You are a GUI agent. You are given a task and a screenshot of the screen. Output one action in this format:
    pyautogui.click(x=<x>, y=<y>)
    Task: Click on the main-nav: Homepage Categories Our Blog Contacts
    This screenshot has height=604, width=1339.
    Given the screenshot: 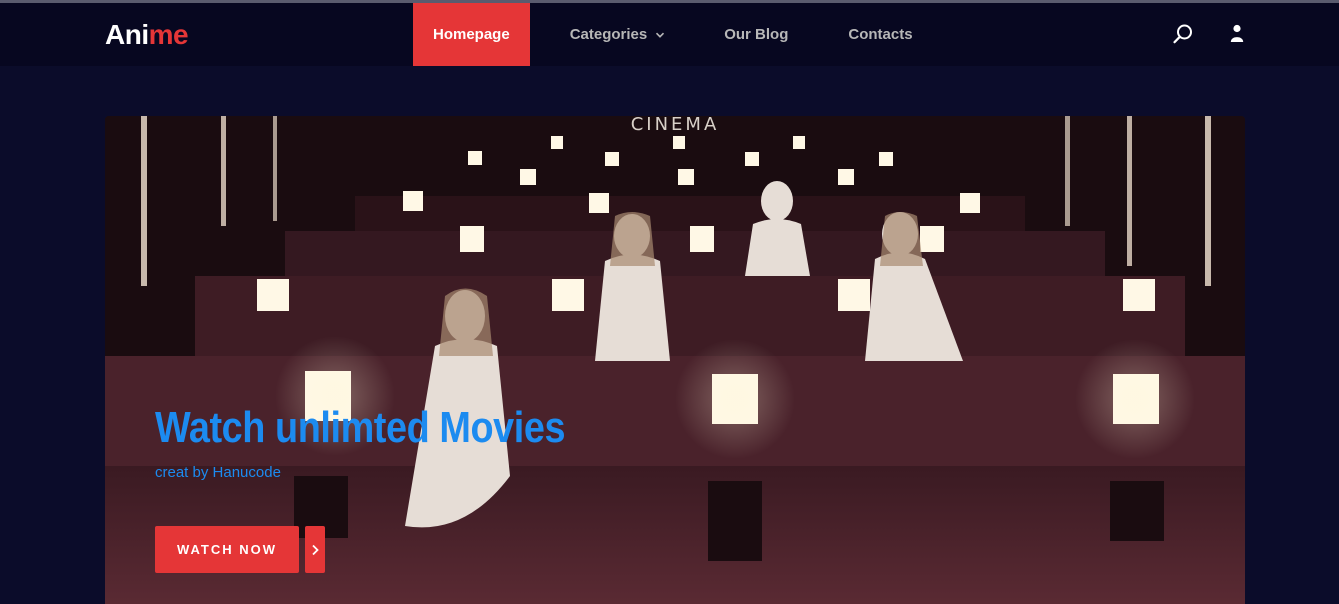 What is the action you would take?
    pyautogui.click(x=663, y=34)
    